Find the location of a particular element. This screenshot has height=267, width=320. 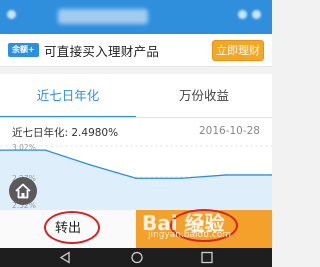

title-bar is located at coordinates (136, 17).